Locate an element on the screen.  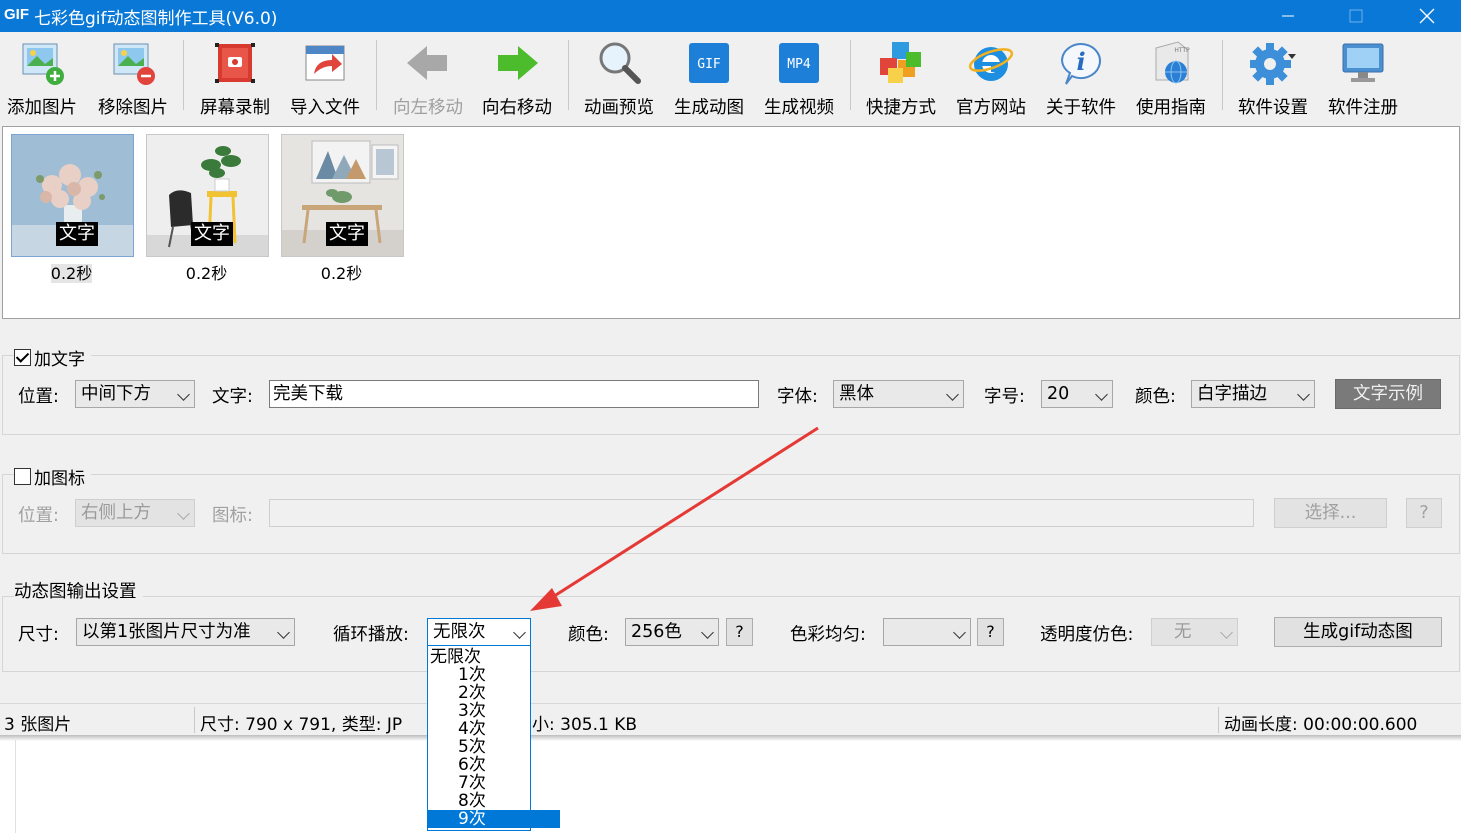
gif-icon: GIF is located at coordinates (709, 63).